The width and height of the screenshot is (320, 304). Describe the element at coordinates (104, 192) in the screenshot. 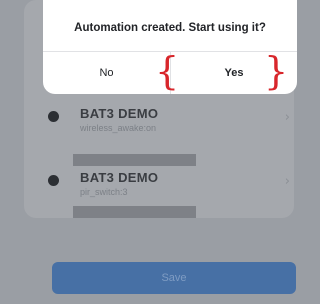

I see `device-condition: pir_switch:3` at that location.